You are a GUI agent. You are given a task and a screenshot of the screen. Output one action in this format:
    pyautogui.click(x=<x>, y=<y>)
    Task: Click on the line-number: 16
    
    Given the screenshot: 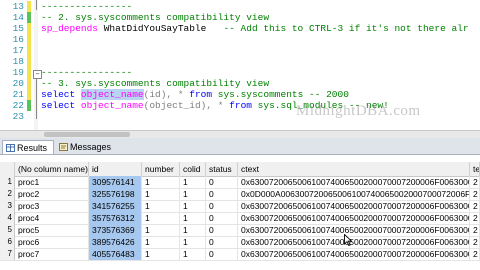 What is the action you would take?
    pyautogui.click(x=18, y=39)
    